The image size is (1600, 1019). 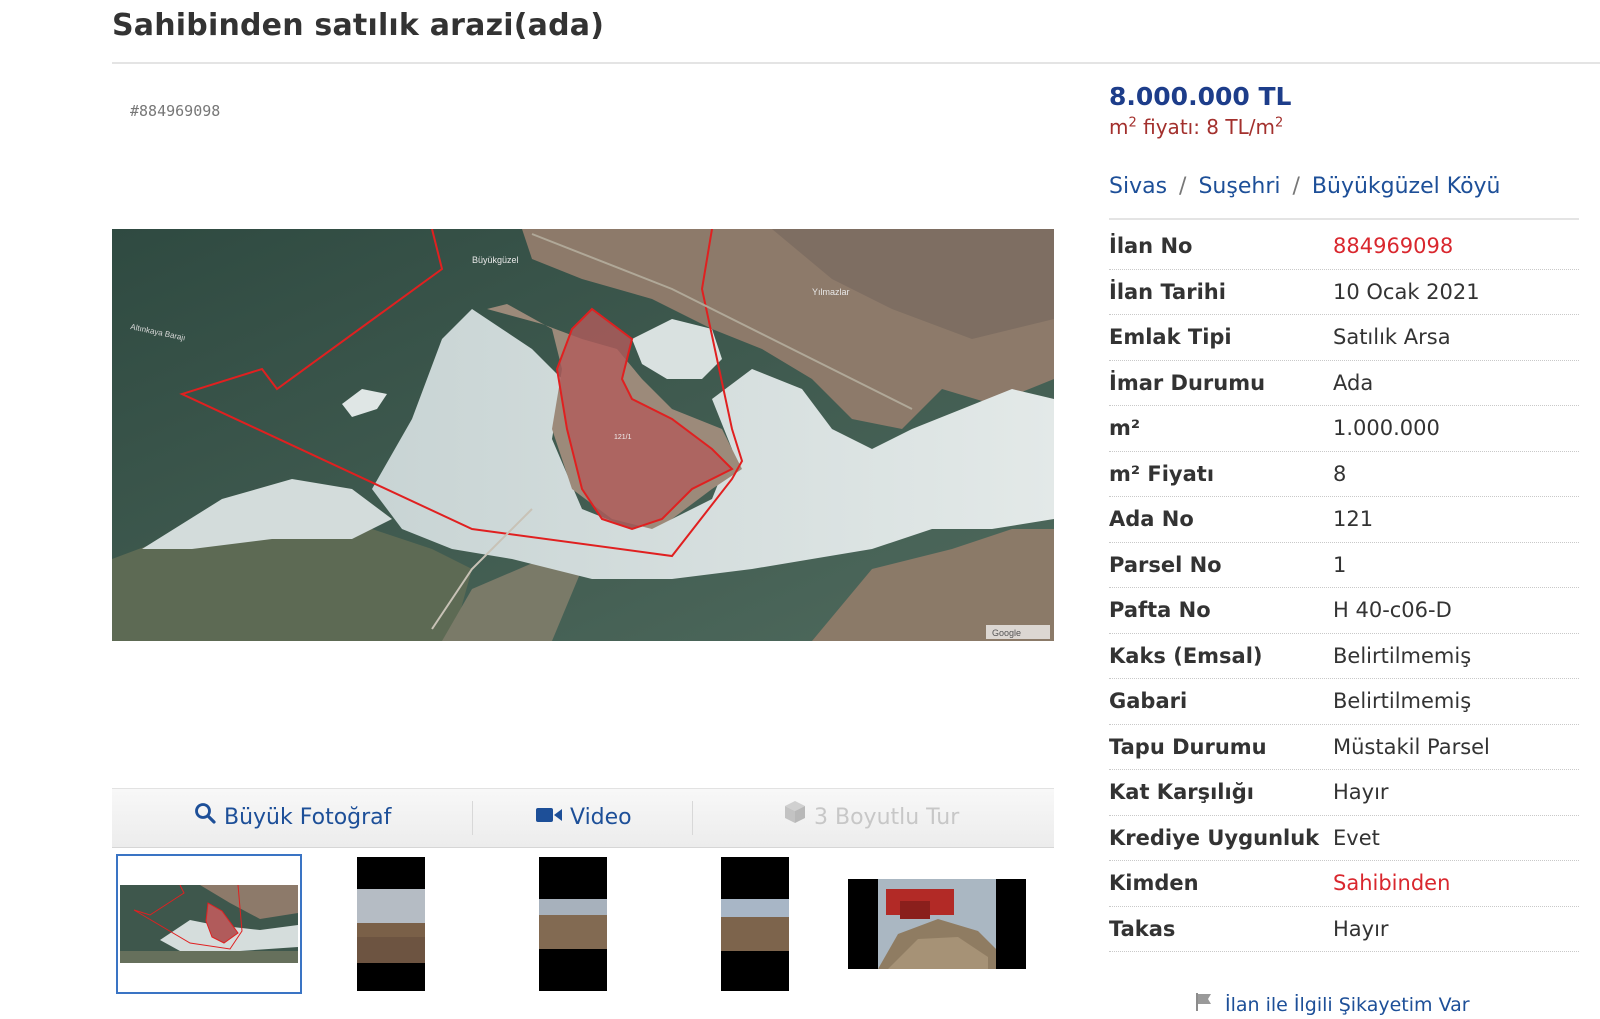 What do you see at coordinates (1181, 792) in the screenshot?
I see `detail-label: Kat Karşılığı` at bounding box center [1181, 792].